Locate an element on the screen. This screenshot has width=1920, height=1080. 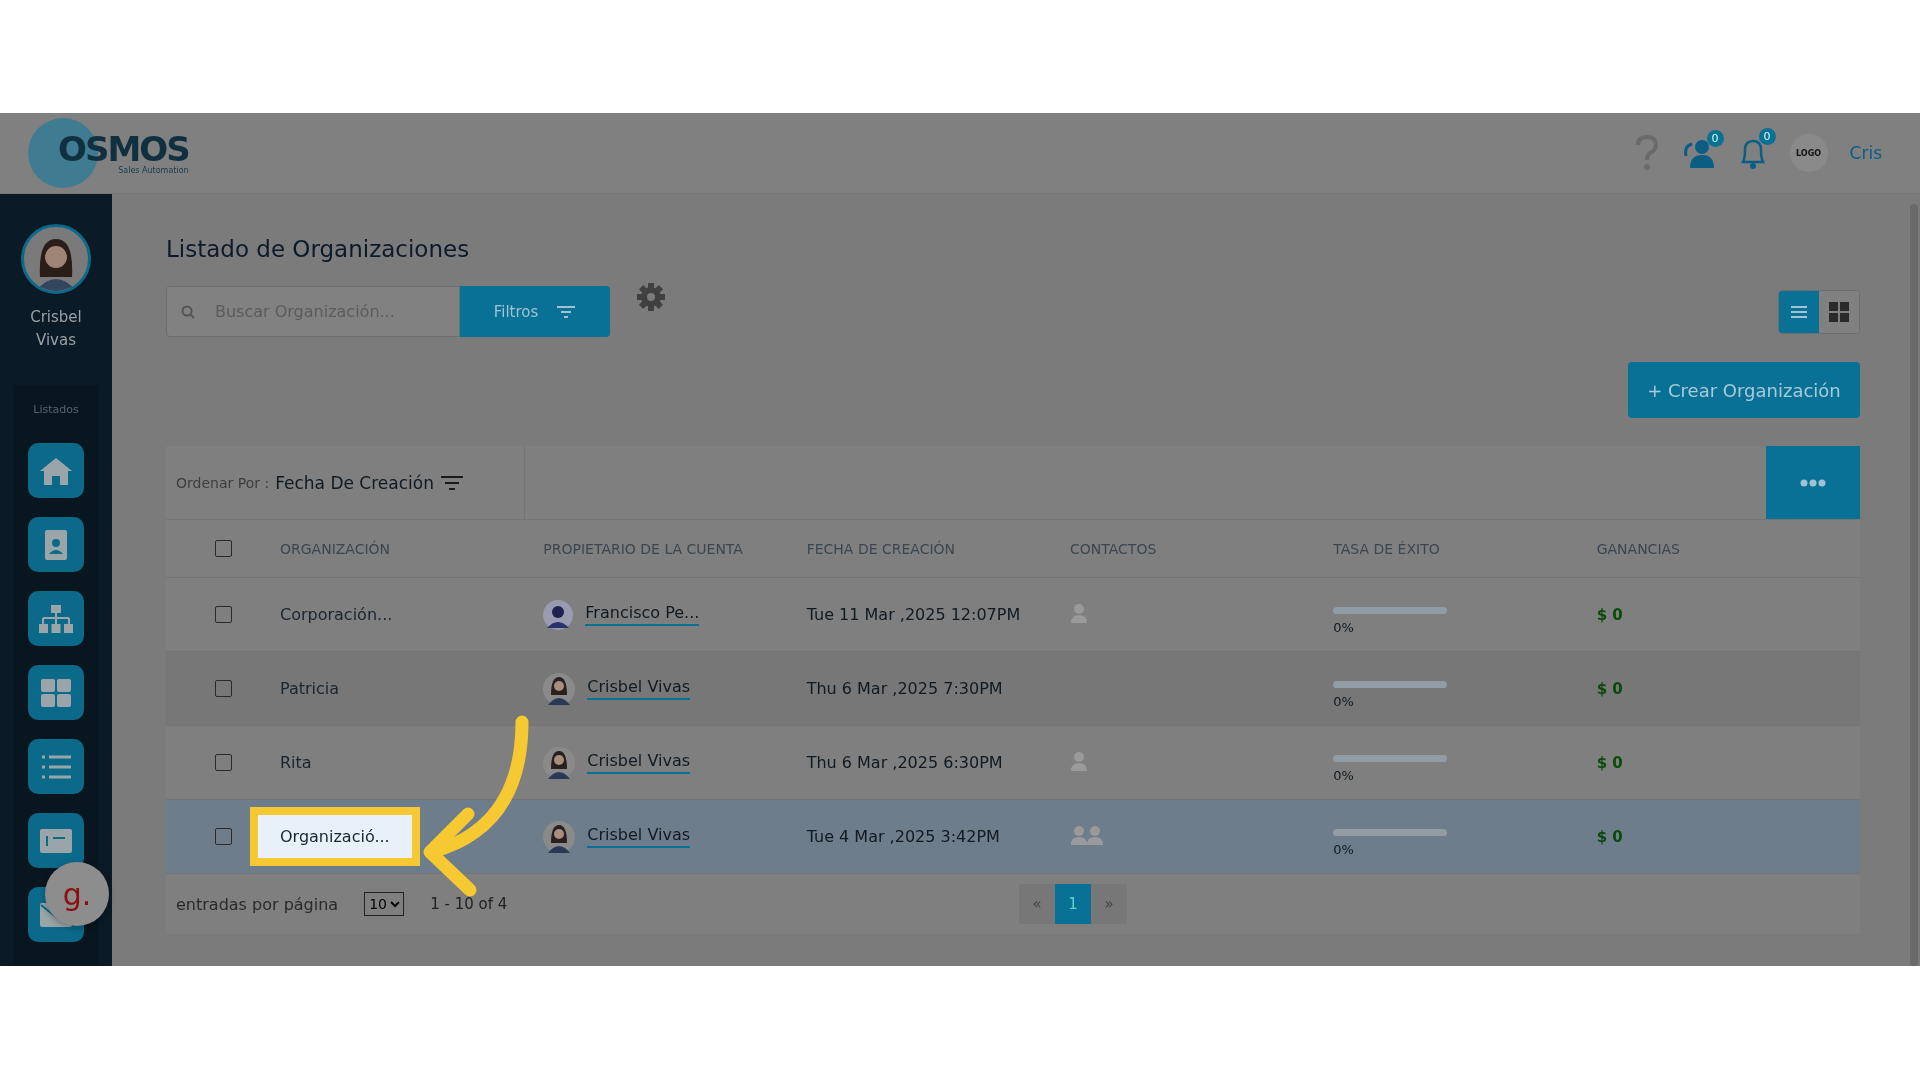
company-logo: LOGO is located at coordinates (1808, 153).